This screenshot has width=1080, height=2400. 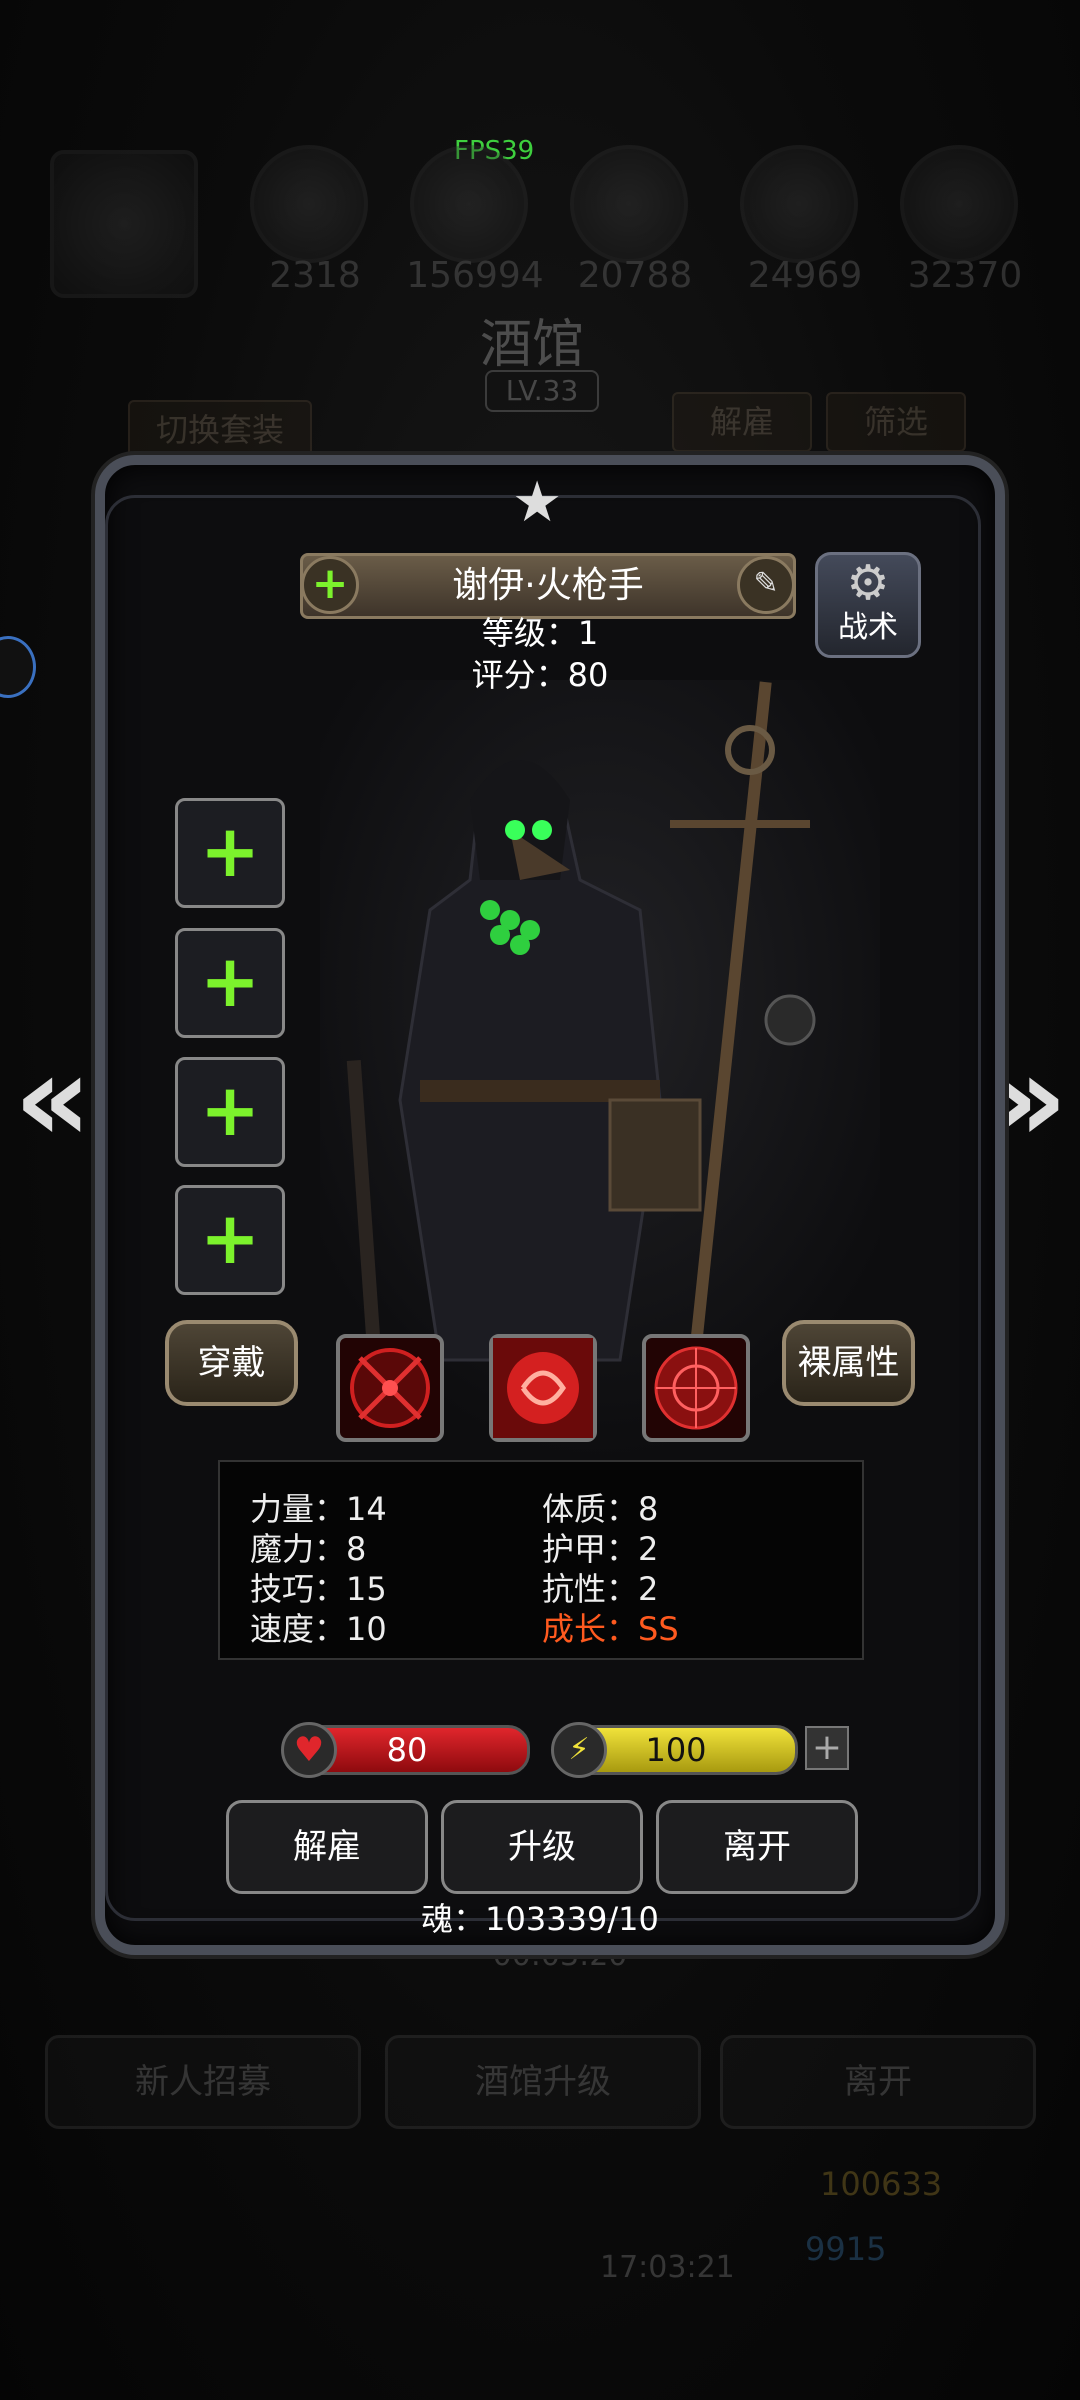 I want to click on hp-value: 80, so click(x=407, y=1750).